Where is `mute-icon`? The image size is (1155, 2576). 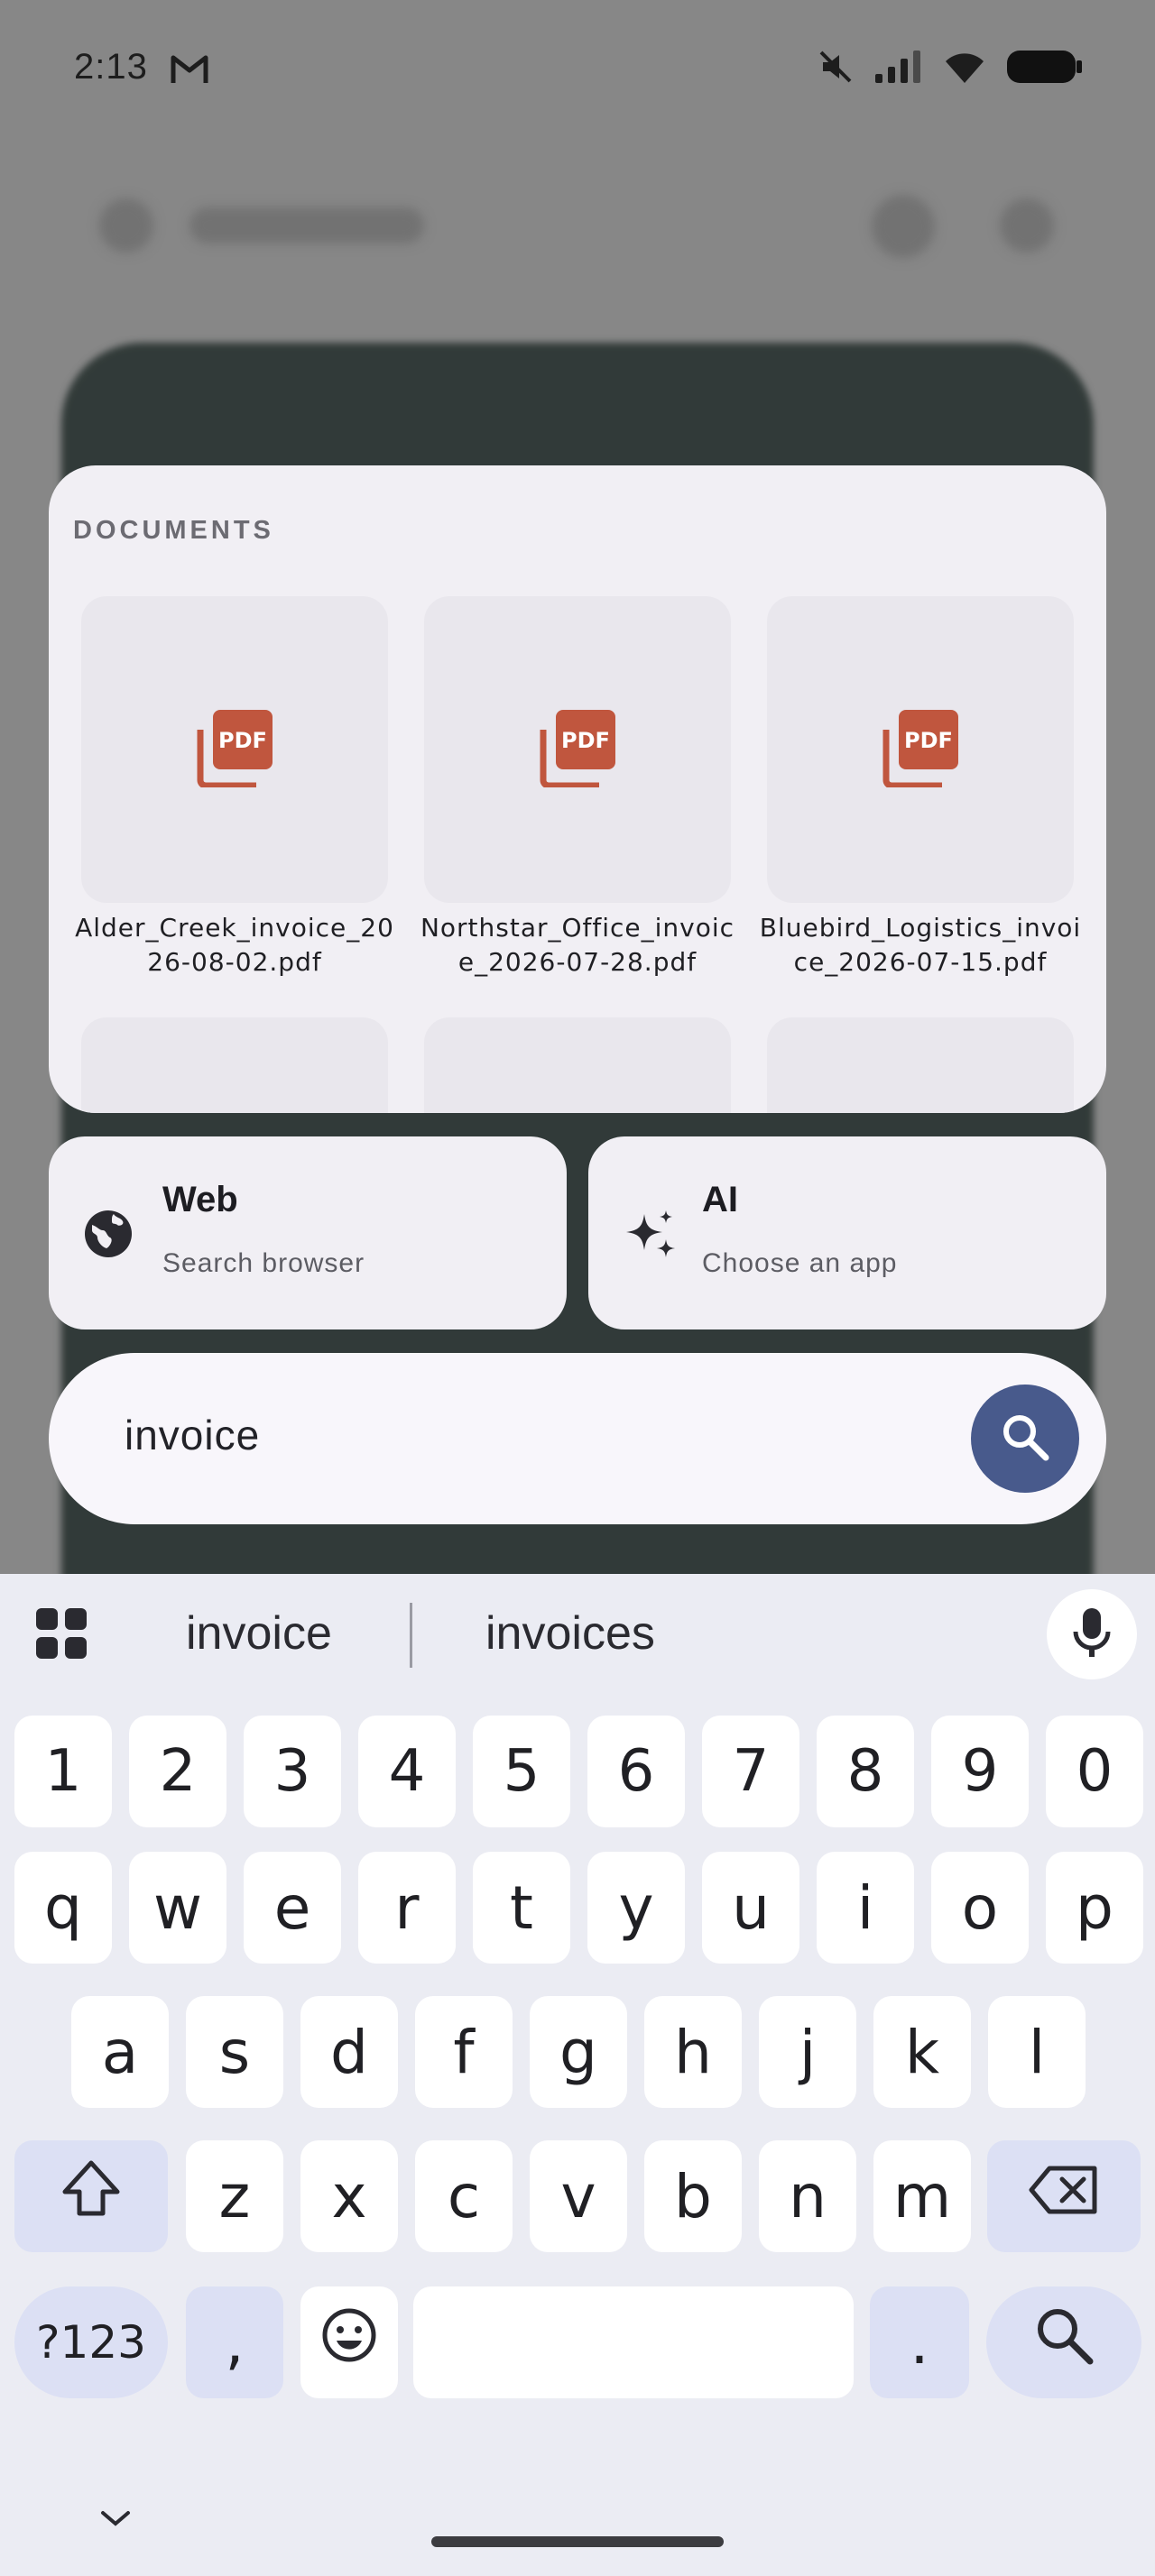
mute-icon is located at coordinates (836, 69).